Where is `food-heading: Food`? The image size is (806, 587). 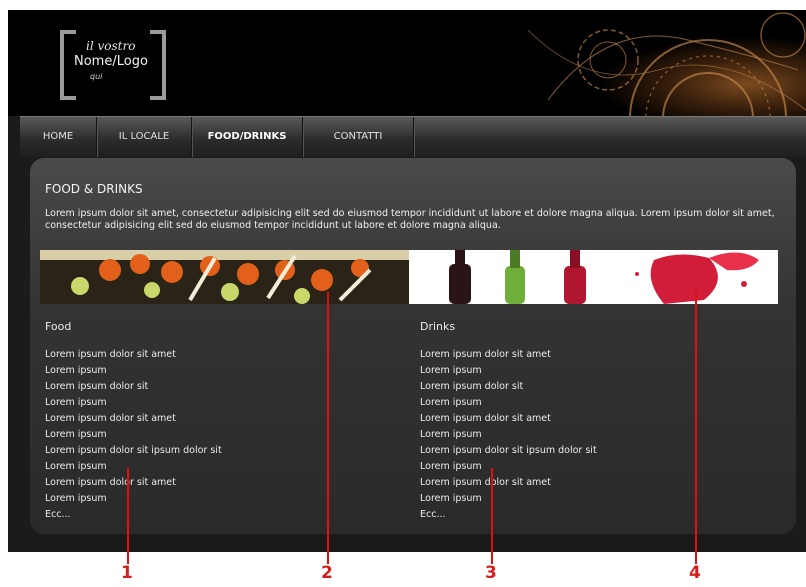
food-heading: Food is located at coordinates (58, 326).